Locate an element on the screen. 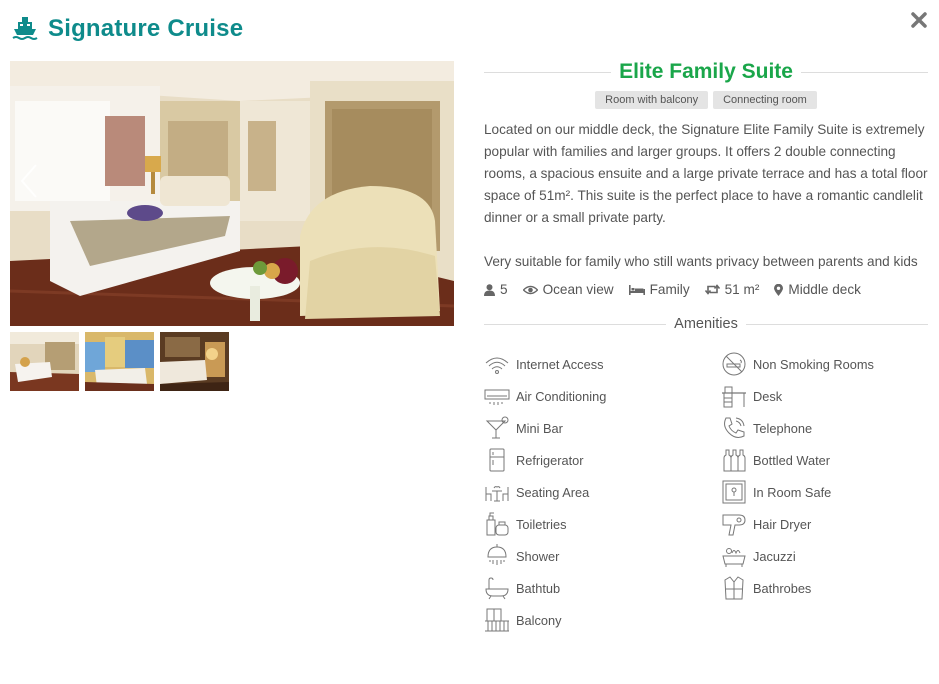 Image resolution: width=939 pixels, height=684 pixels. cruise-ship-icon is located at coordinates (25, 29).